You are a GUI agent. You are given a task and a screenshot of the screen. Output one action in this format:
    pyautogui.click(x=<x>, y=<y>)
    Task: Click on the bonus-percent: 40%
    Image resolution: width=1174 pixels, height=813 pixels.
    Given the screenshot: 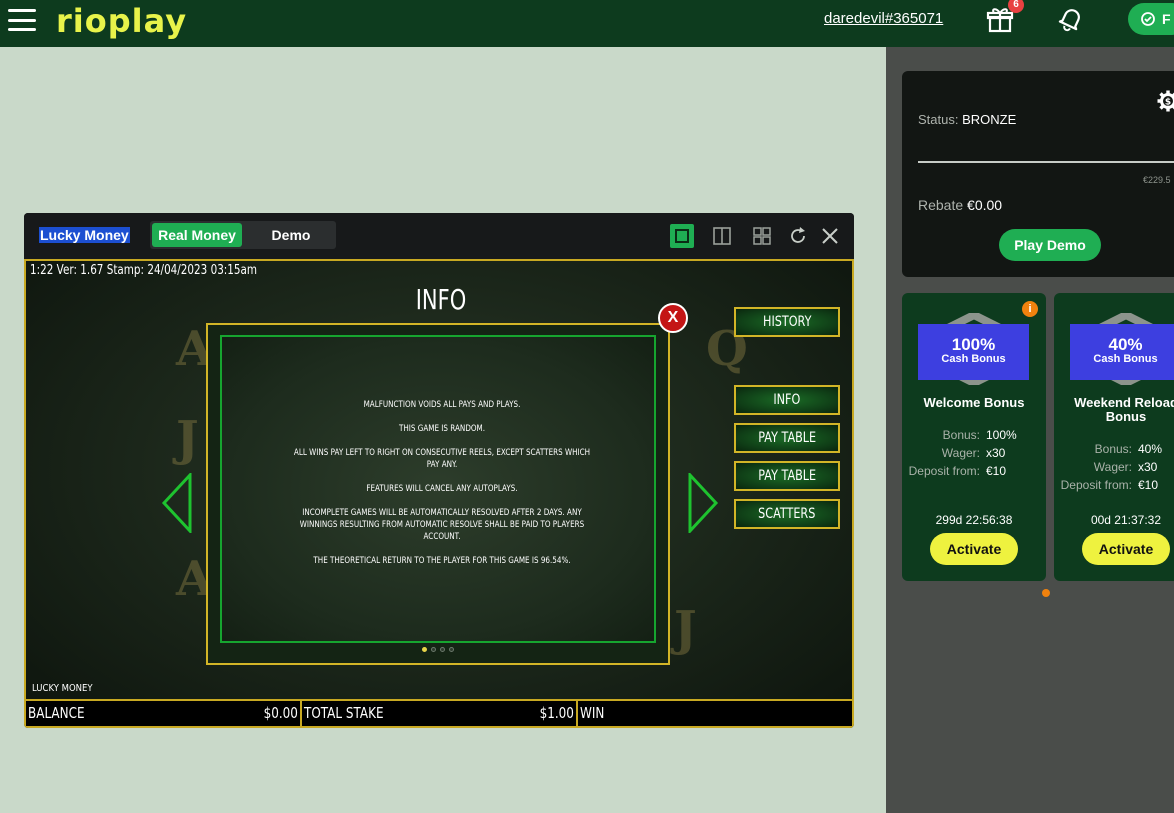 What is the action you would take?
    pyautogui.click(x=1125, y=344)
    